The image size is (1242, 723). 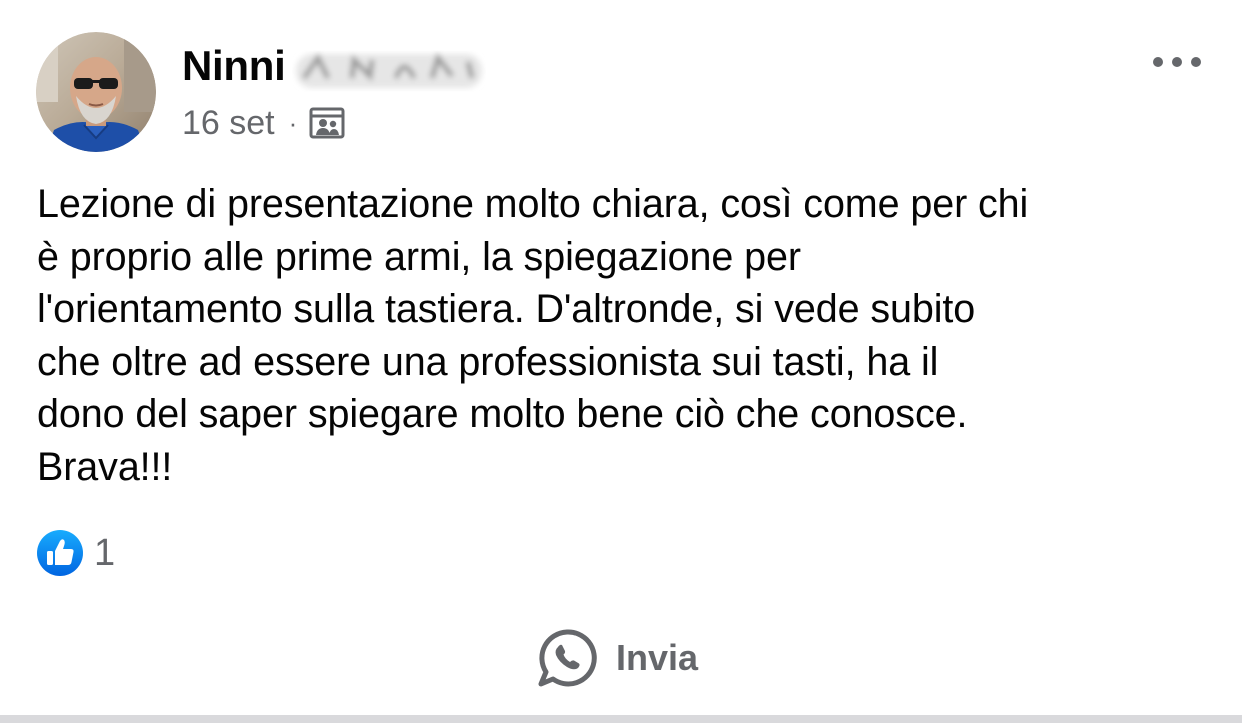 What do you see at coordinates (228, 123) in the screenshot?
I see `post-date: 16 set` at bounding box center [228, 123].